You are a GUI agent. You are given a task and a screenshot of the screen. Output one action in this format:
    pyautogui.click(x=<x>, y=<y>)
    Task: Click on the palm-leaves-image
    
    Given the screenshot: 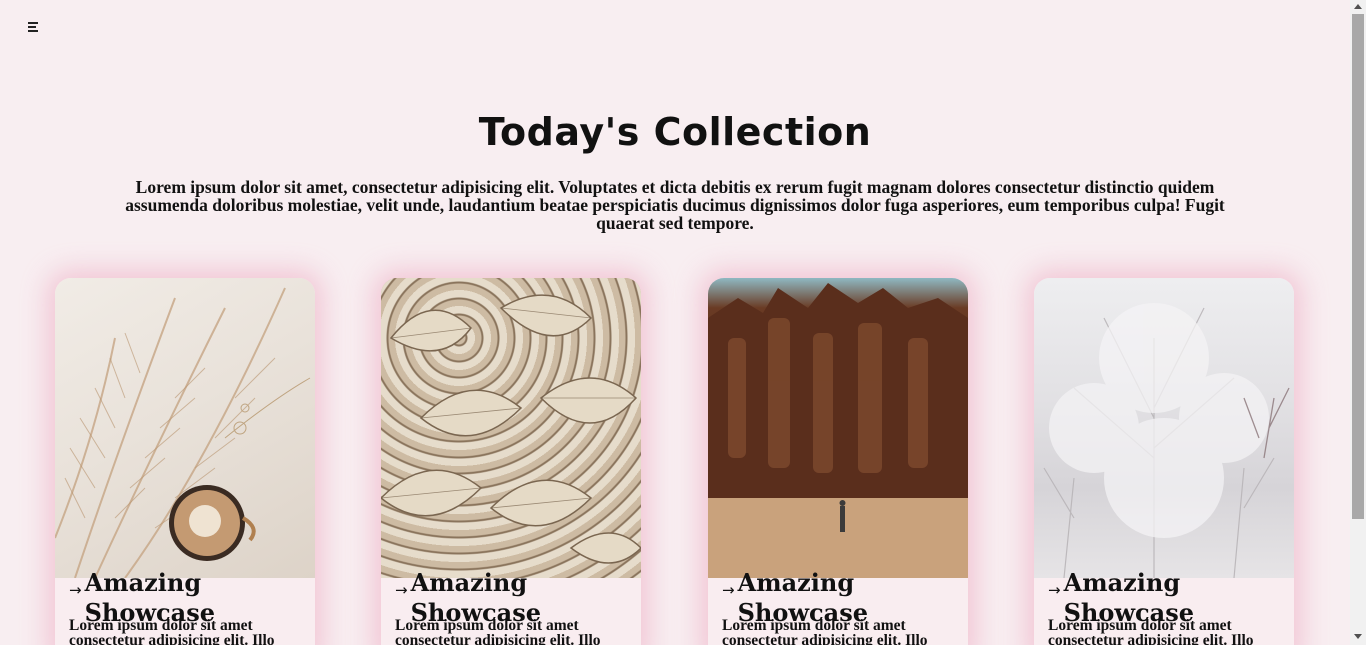 What is the action you would take?
    pyautogui.click(x=511, y=428)
    